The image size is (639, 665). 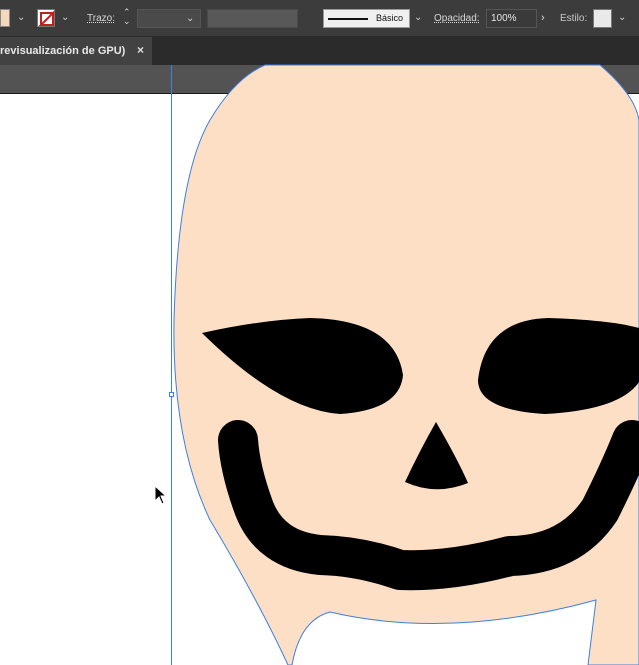 What do you see at coordinates (171, 394) in the screenshot?
I see `anchor-point` at bounding box center [171, 394].